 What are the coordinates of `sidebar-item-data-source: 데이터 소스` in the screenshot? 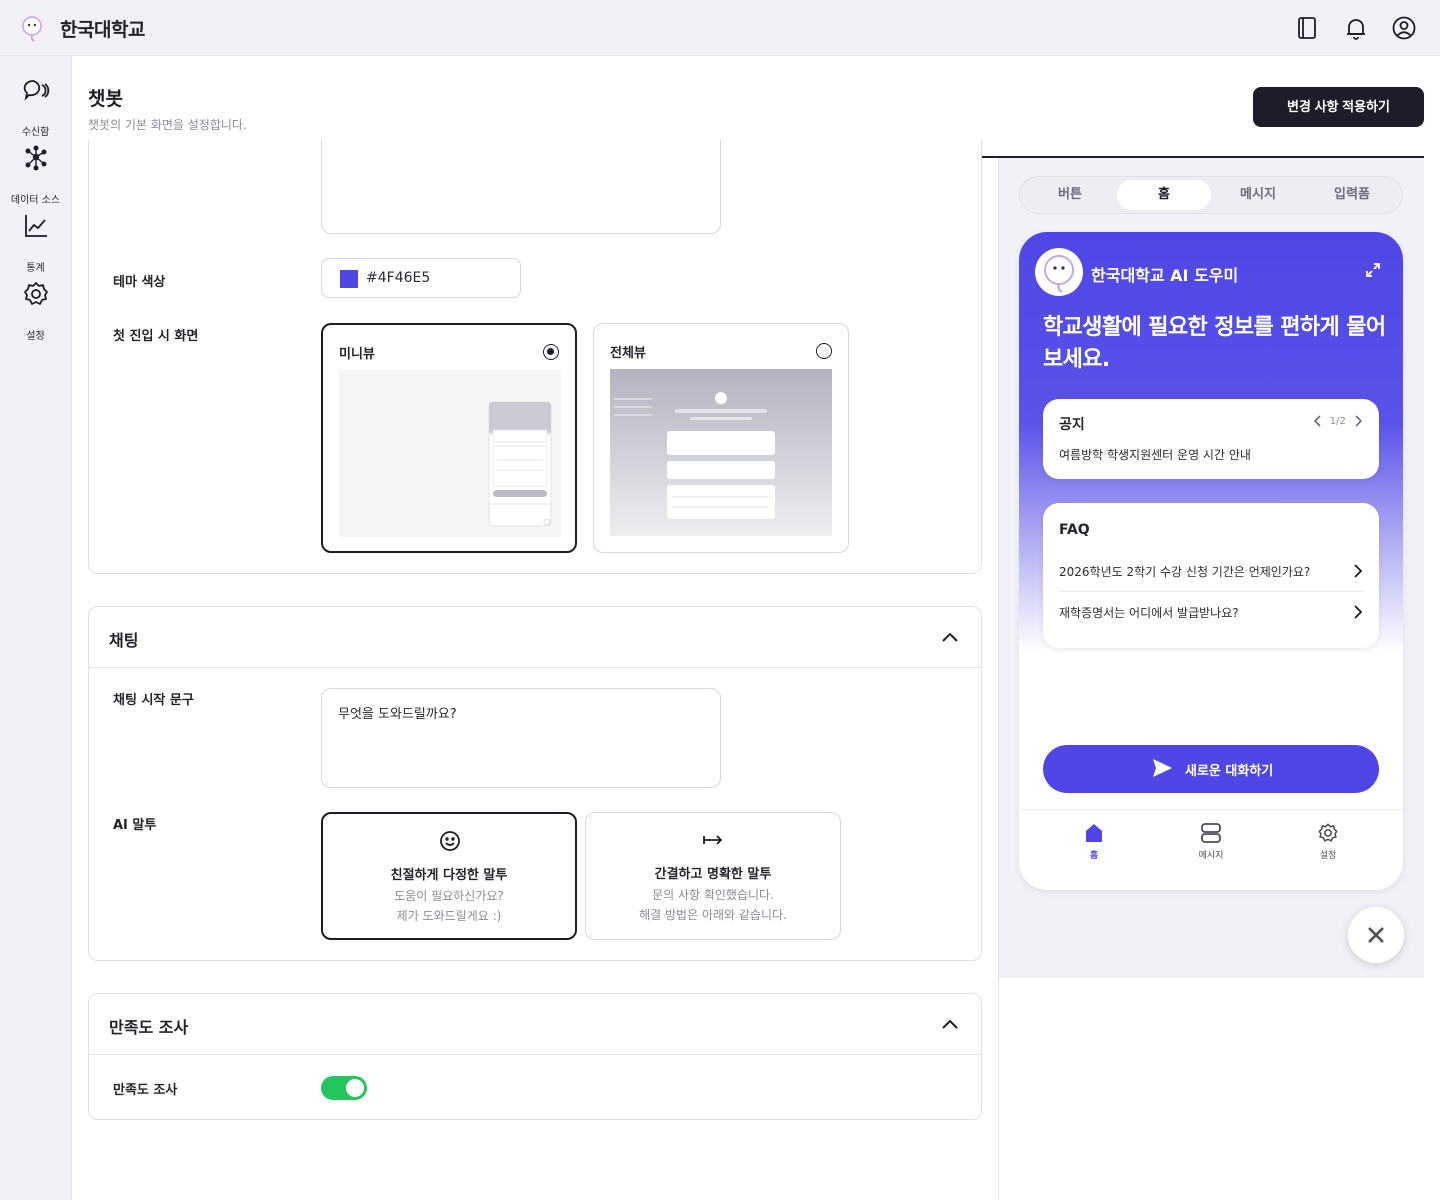 It's located at (35, 175).